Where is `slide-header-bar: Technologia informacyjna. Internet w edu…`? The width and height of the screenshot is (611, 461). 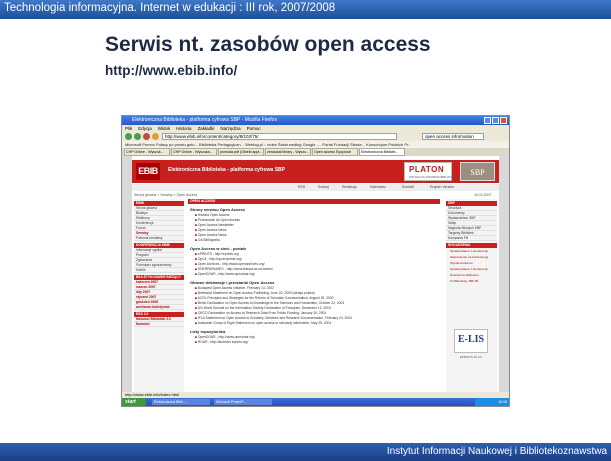 slide-header-bar: Technologia informacyjna. Internet w edu… is located at coordinates (305, 9).